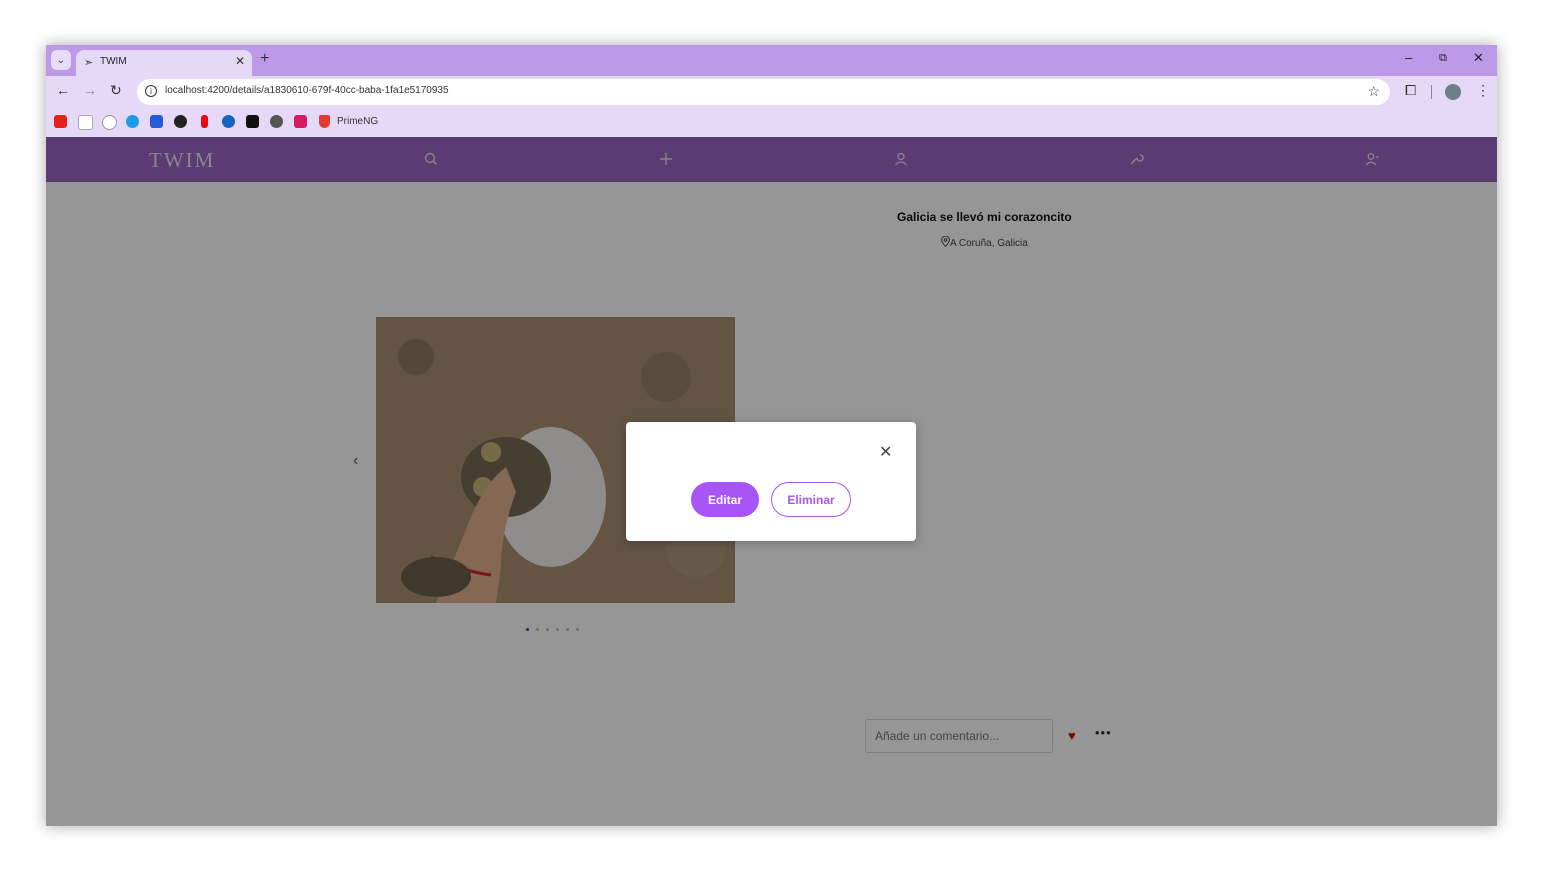  I want to click on close-window-button: ✕, so click(1478, 58).